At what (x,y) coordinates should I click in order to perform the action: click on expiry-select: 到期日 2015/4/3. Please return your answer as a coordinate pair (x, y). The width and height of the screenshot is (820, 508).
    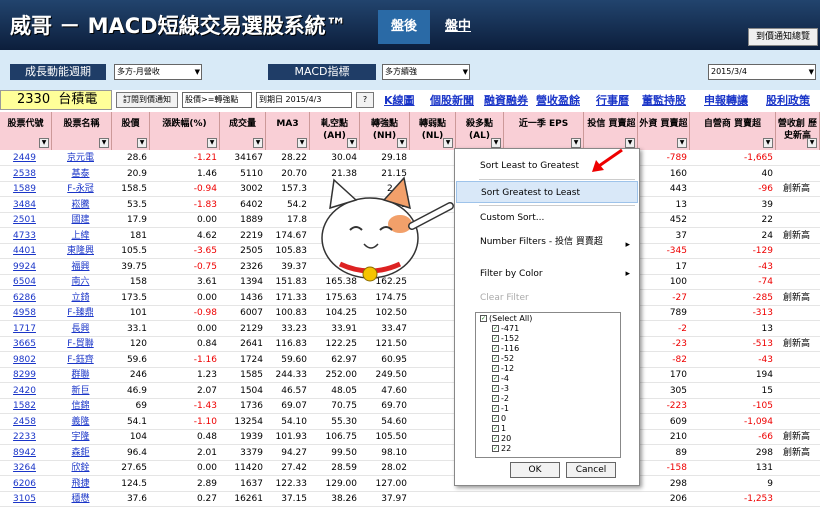
    Looking at the image, I should click on (304, 100).